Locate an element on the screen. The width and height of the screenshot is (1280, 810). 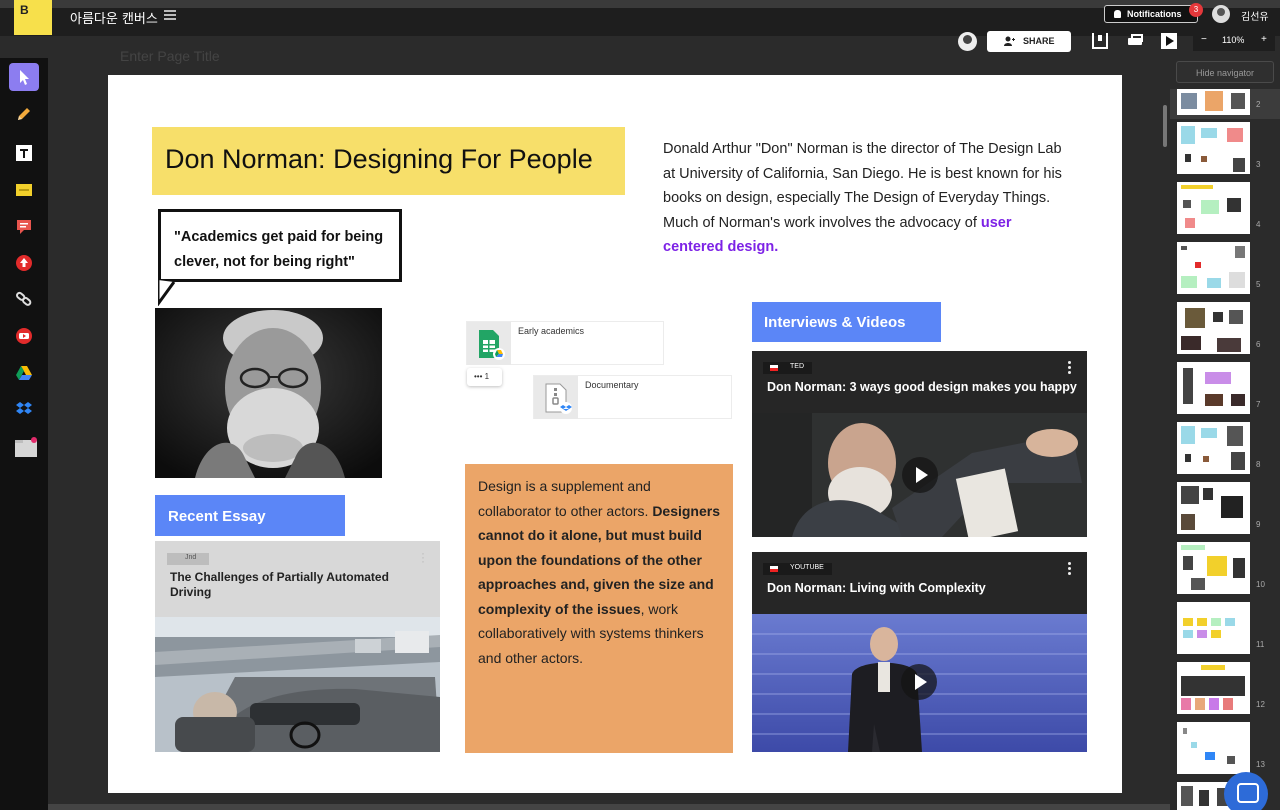
interviews-videos-label: Interviews & Videos is located at coordinates (846, 322).